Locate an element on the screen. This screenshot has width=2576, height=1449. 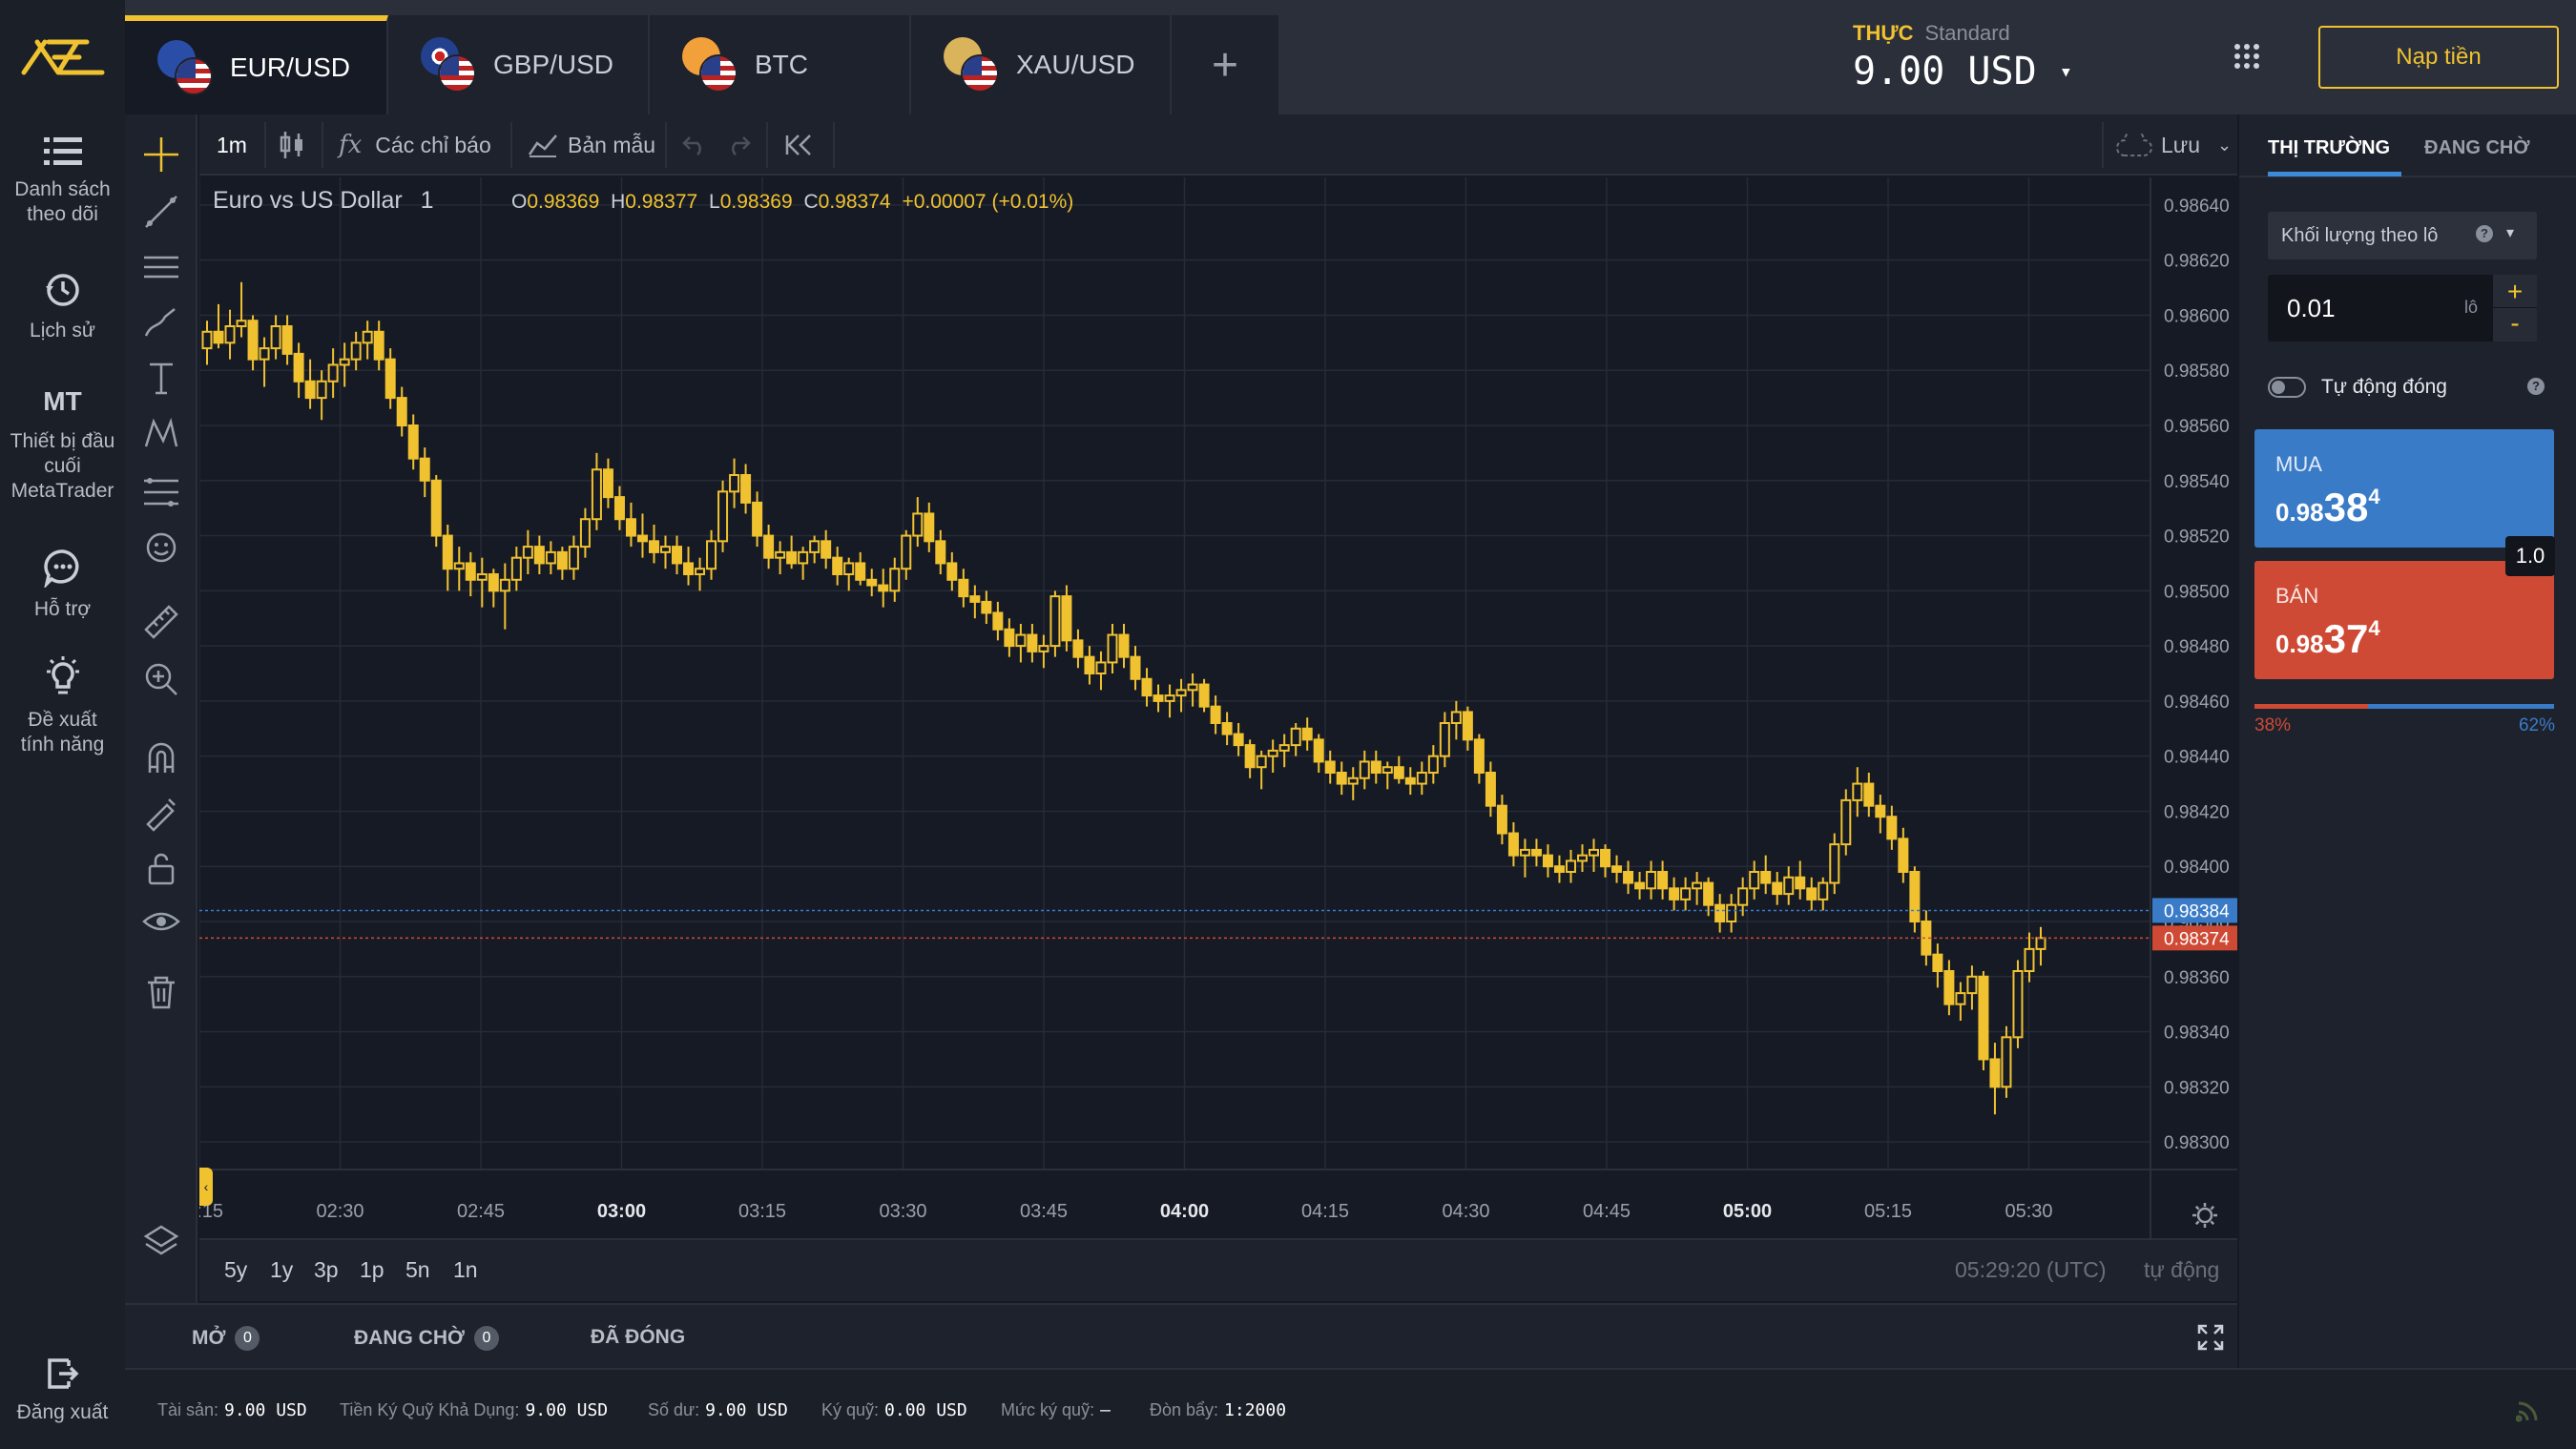
lock-draw-icon is located at coordinates (161, 813).